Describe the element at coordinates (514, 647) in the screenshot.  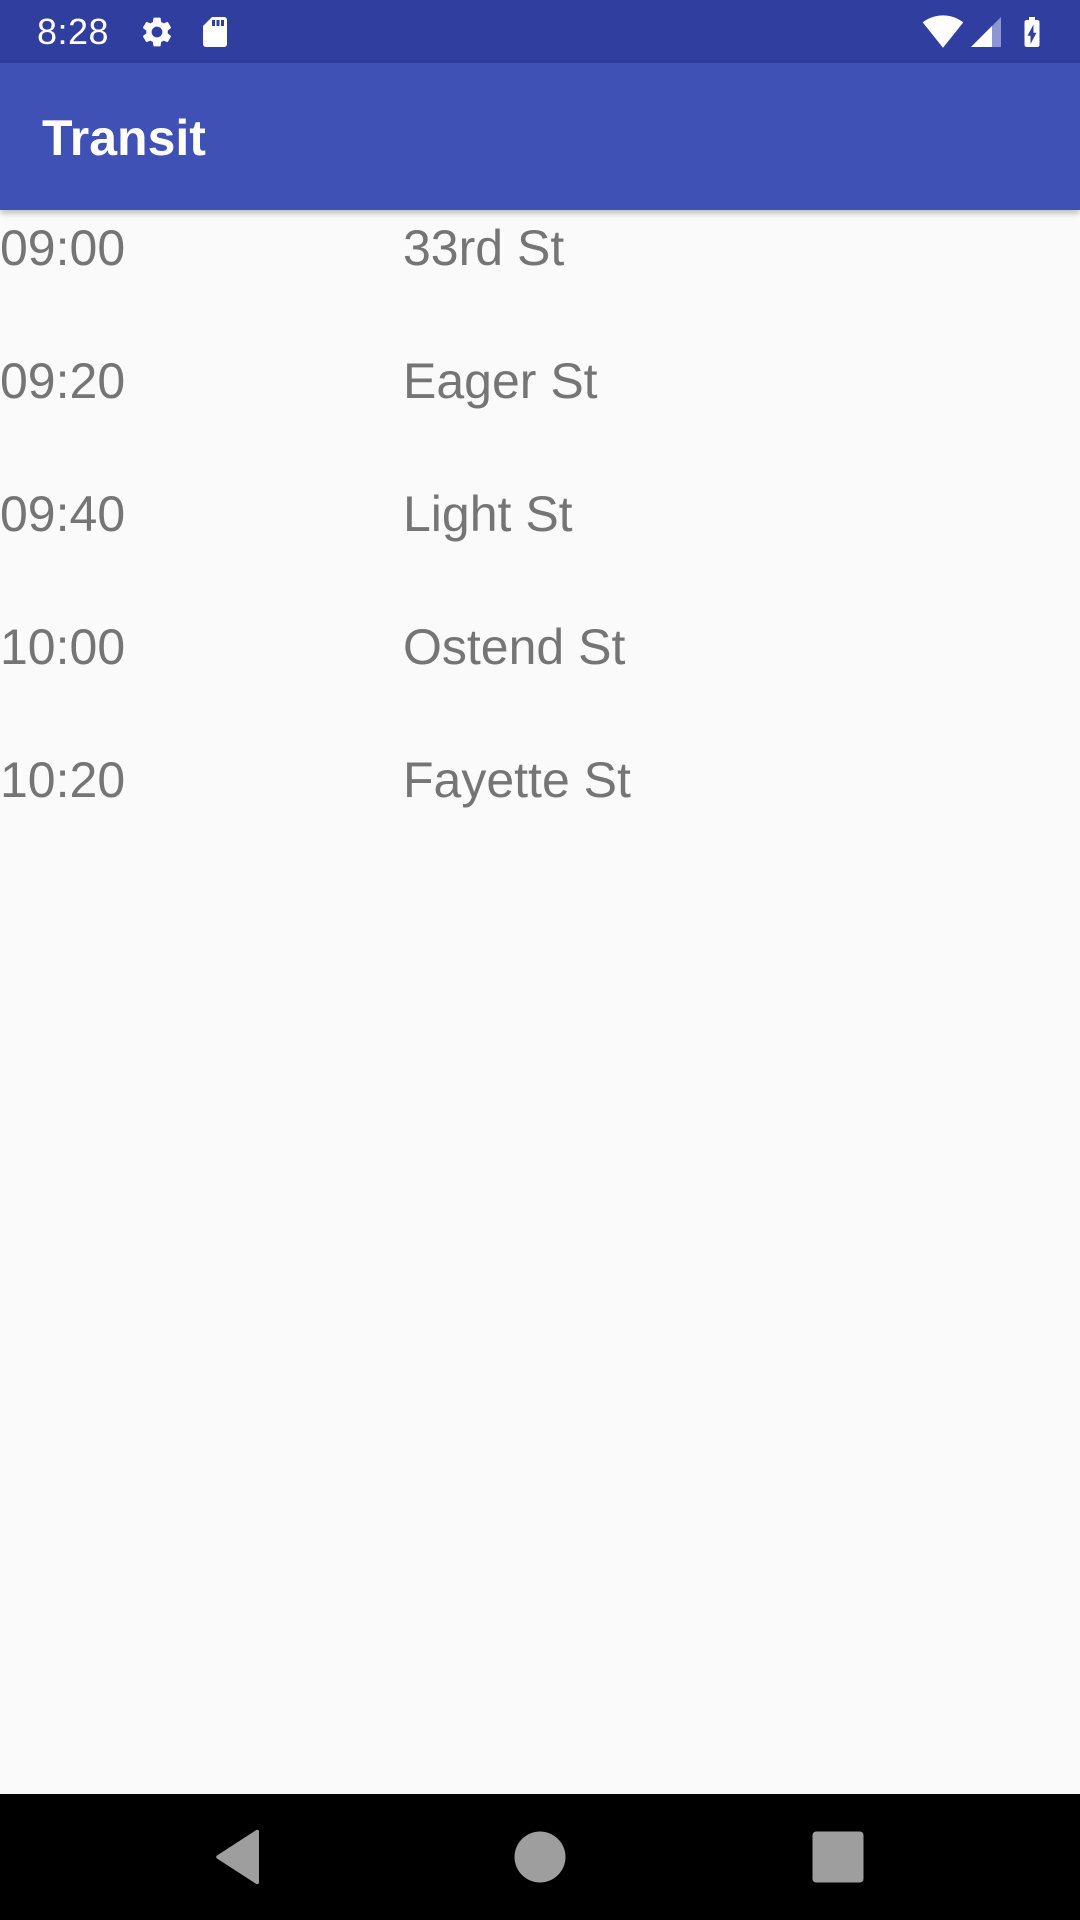
I see `stop-name: Ostend St` at that location.